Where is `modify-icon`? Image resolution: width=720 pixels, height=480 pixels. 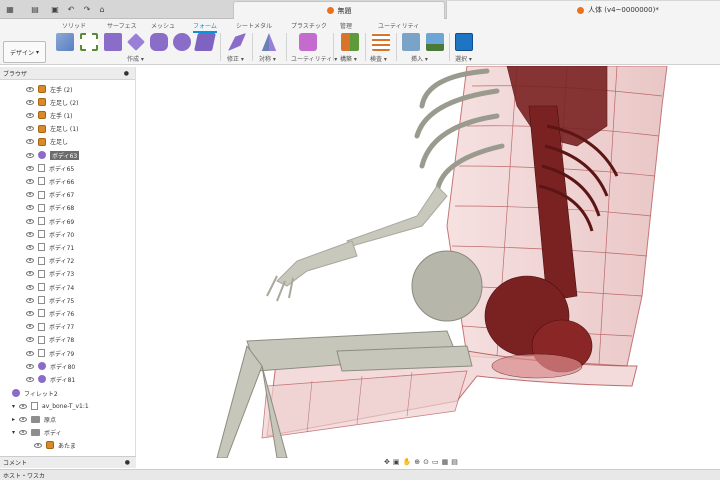 modify-icon is located at coordinates (237, 42).